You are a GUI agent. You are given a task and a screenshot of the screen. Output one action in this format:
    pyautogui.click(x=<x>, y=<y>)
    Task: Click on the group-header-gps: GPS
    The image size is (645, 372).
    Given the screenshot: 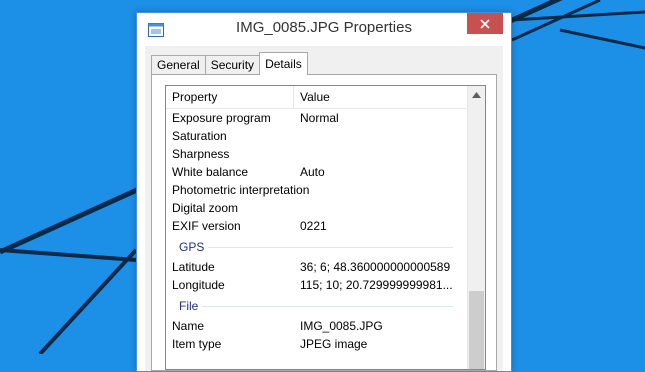 What is the action you would take?
    pyautogui.click(x=316, y=246)
    